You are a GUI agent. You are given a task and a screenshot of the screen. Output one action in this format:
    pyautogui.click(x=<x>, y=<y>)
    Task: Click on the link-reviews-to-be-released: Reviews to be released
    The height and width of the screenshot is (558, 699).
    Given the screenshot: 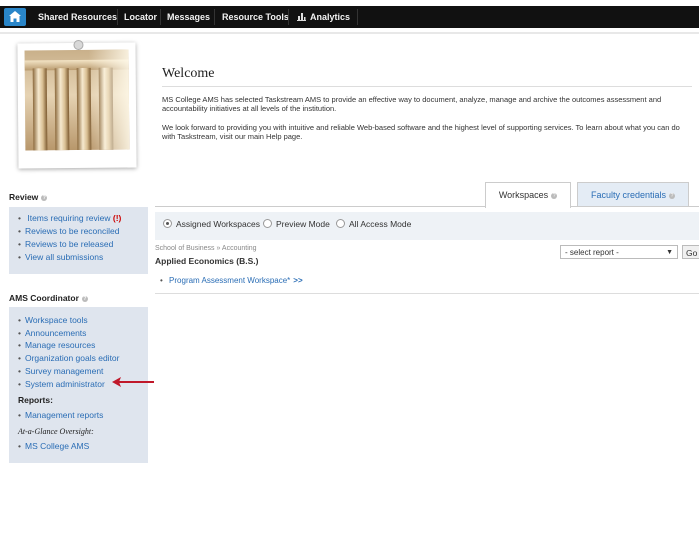 What is the action you would take?
    pyautogui.click(x=65, y=244)
    